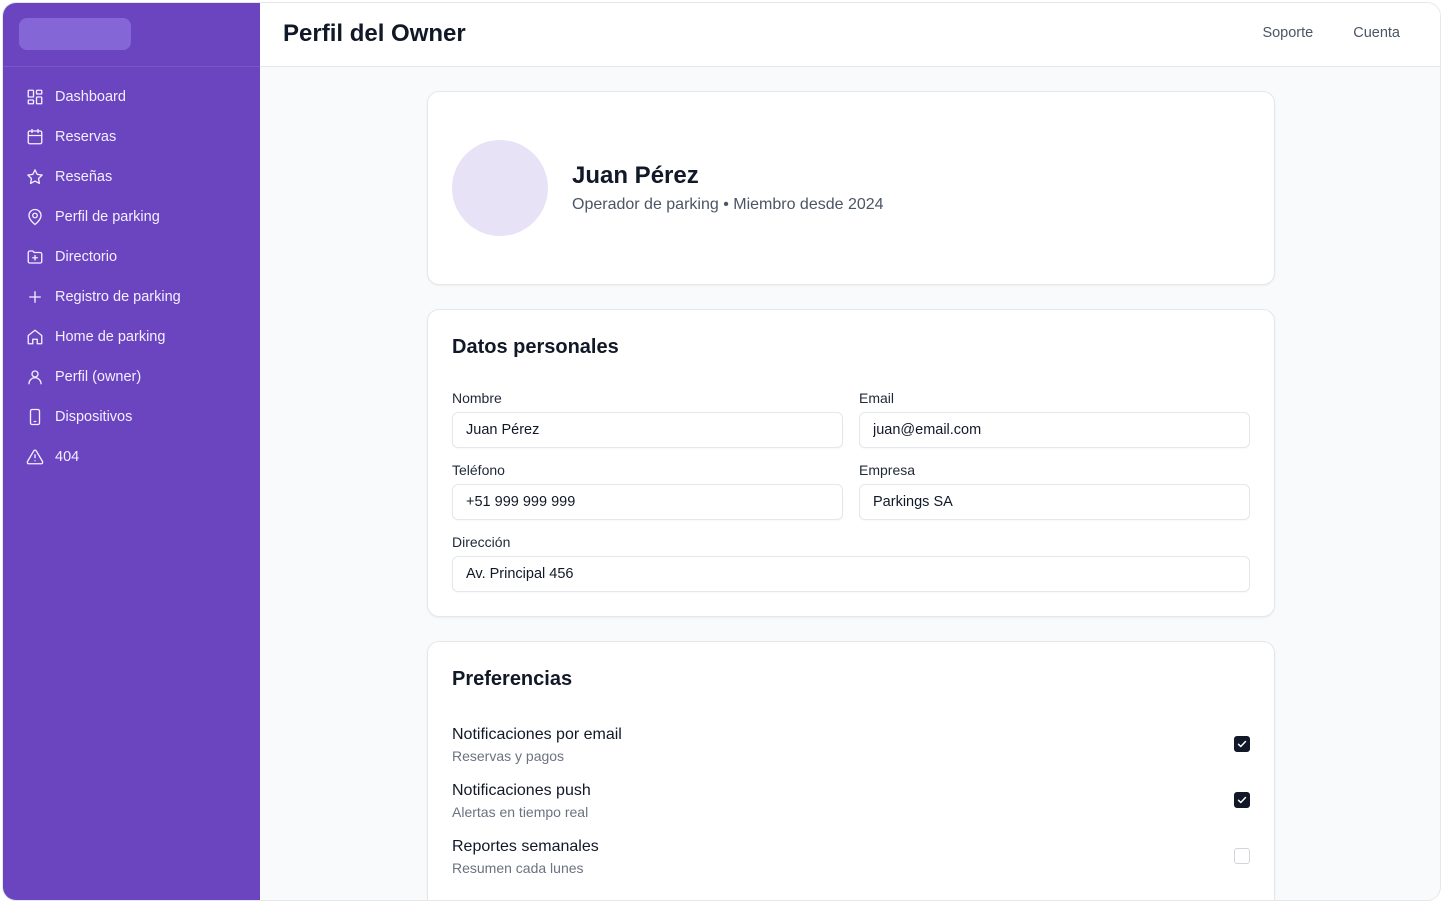  What do you see at coordinates (1242, 856) in the screenshot?
I see `weekly-reports-checkbox` at bounding box center [1242, 856].